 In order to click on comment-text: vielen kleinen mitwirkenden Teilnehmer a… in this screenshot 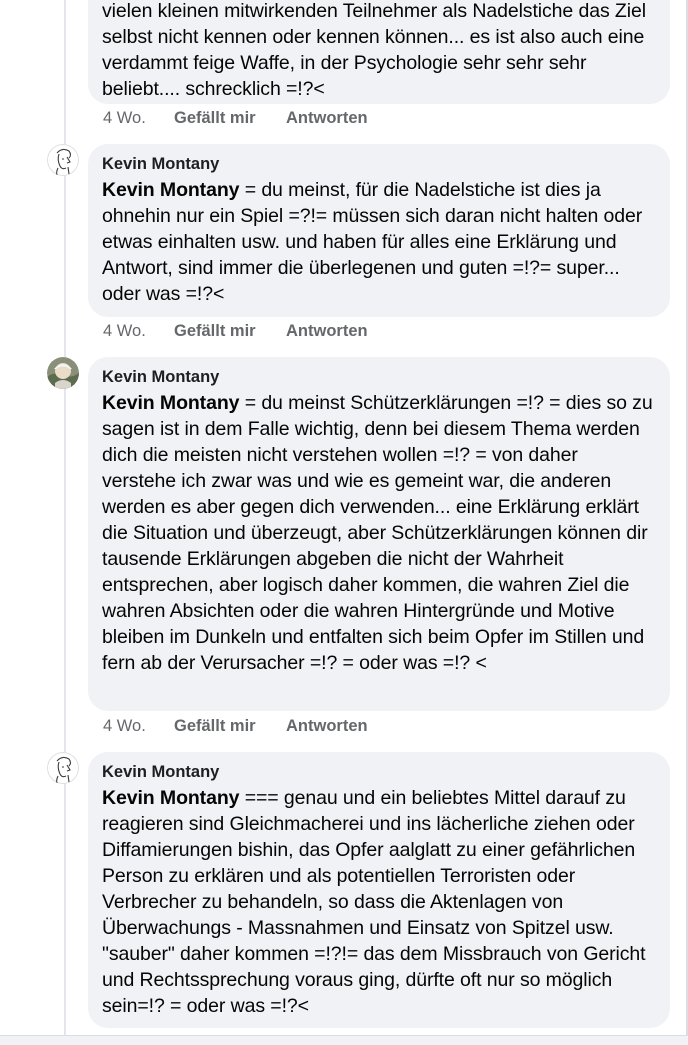, I will do `click(374, 50)`.